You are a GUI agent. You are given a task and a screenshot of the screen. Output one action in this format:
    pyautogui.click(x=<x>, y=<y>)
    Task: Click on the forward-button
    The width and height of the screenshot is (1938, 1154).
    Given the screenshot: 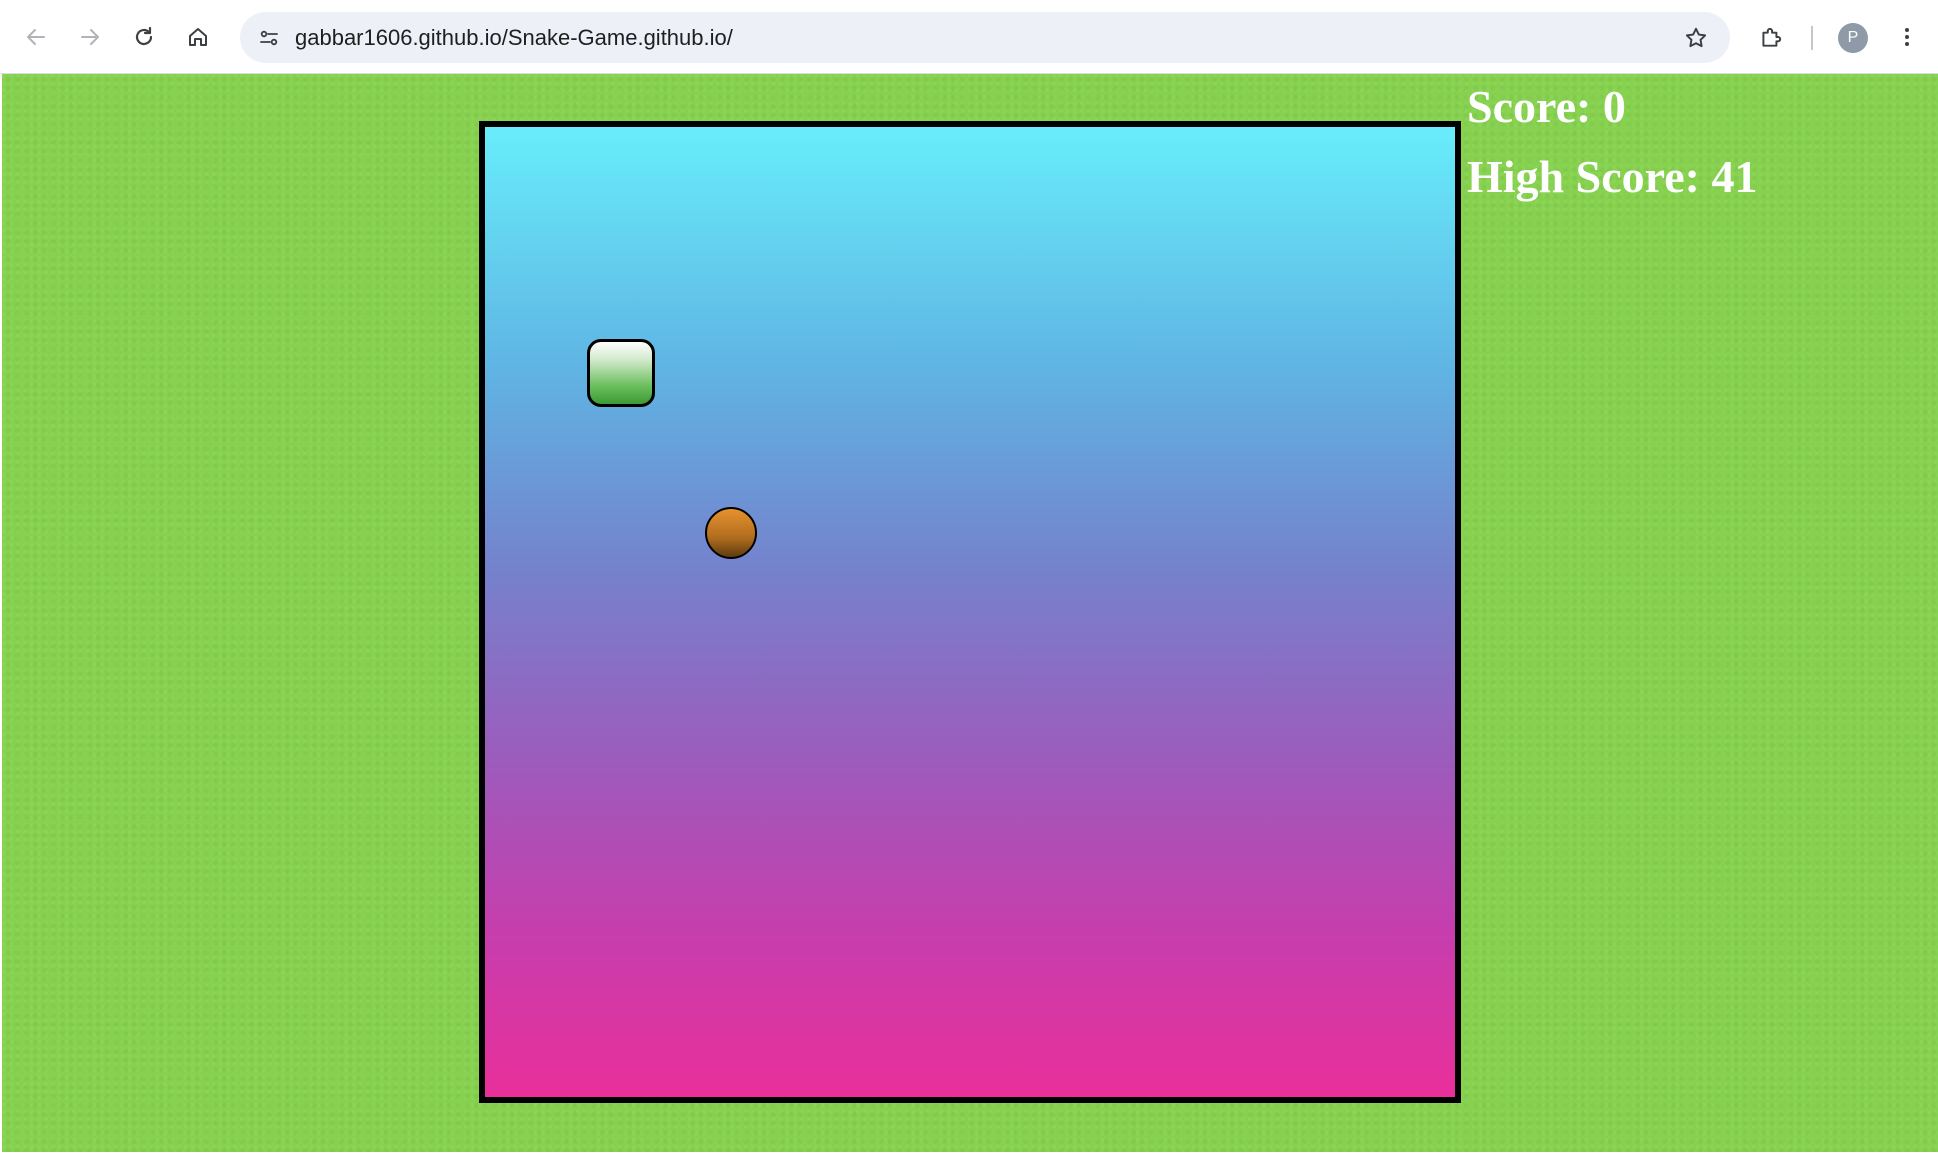 What is the action you would take?
    pyautogui.click(x=90, y=37)
    